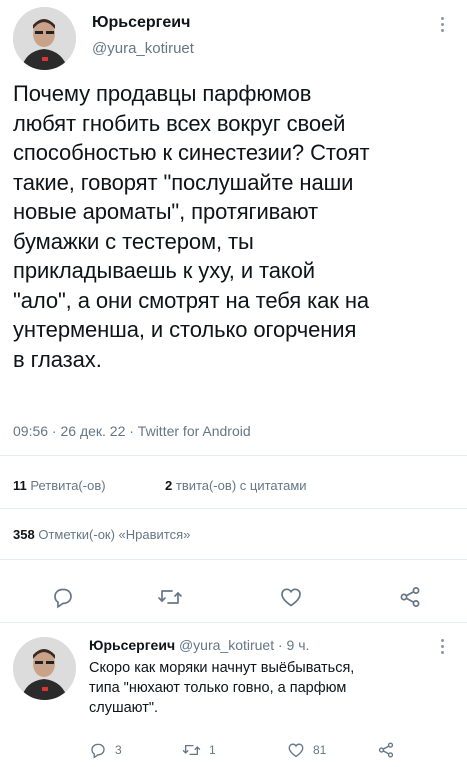 This screenshot has height=767, width=467. What do you see at coordinates (162, 93) in the screenshot?
I see `tweet-text-line: Почему продавцы парфюмов` at bounding box center [162, 93].